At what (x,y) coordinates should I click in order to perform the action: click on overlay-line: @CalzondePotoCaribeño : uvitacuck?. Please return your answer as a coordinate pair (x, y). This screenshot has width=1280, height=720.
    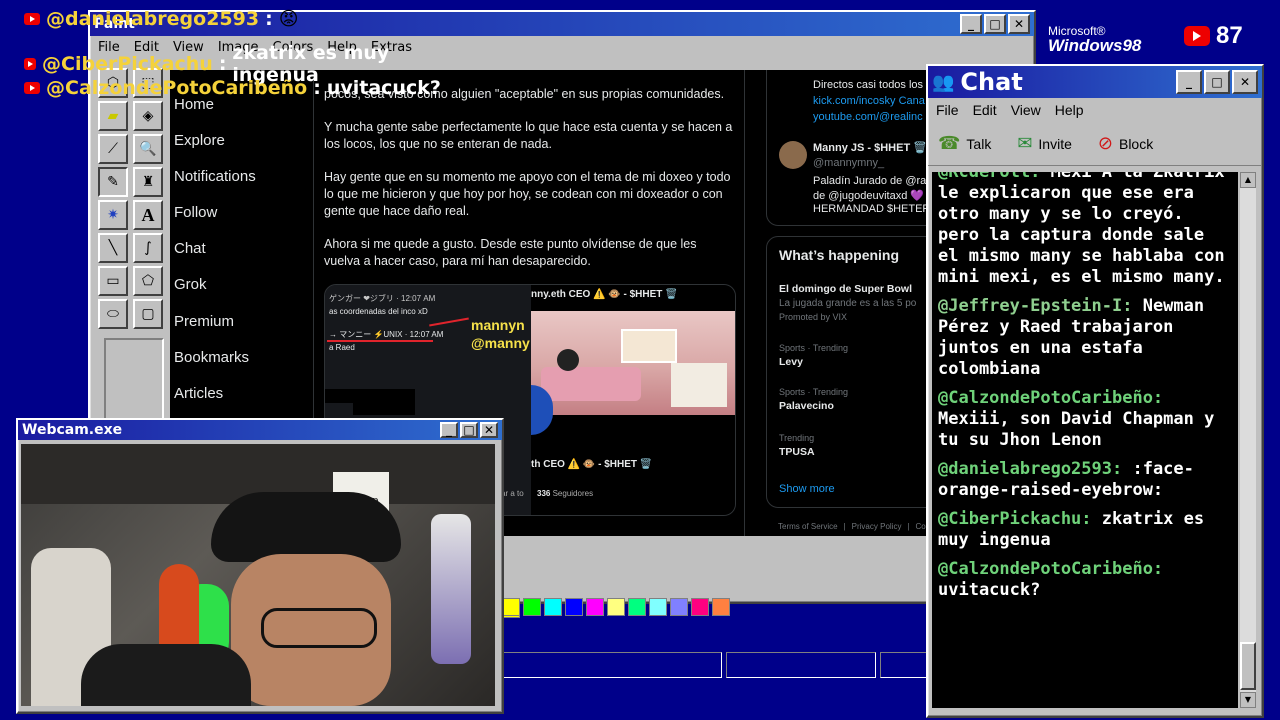
    Looking at the image, I should click on (232, 88).